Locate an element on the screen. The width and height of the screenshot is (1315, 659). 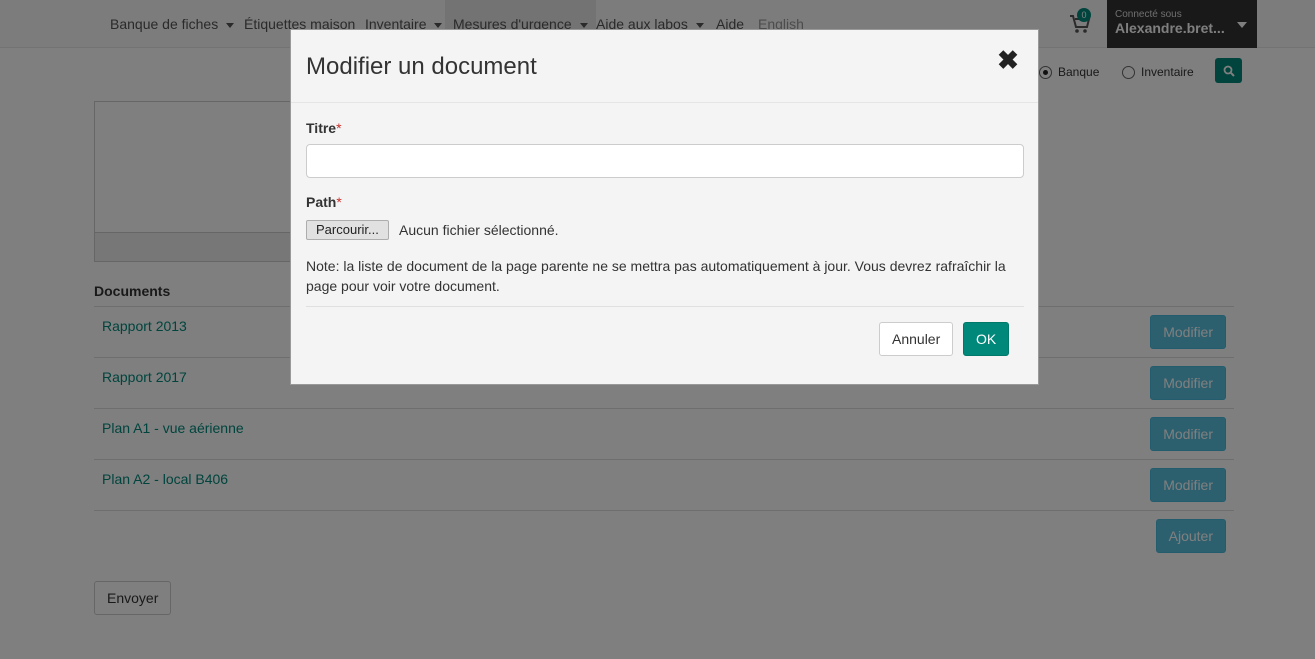
title-input is located at coordinates (665, 161).